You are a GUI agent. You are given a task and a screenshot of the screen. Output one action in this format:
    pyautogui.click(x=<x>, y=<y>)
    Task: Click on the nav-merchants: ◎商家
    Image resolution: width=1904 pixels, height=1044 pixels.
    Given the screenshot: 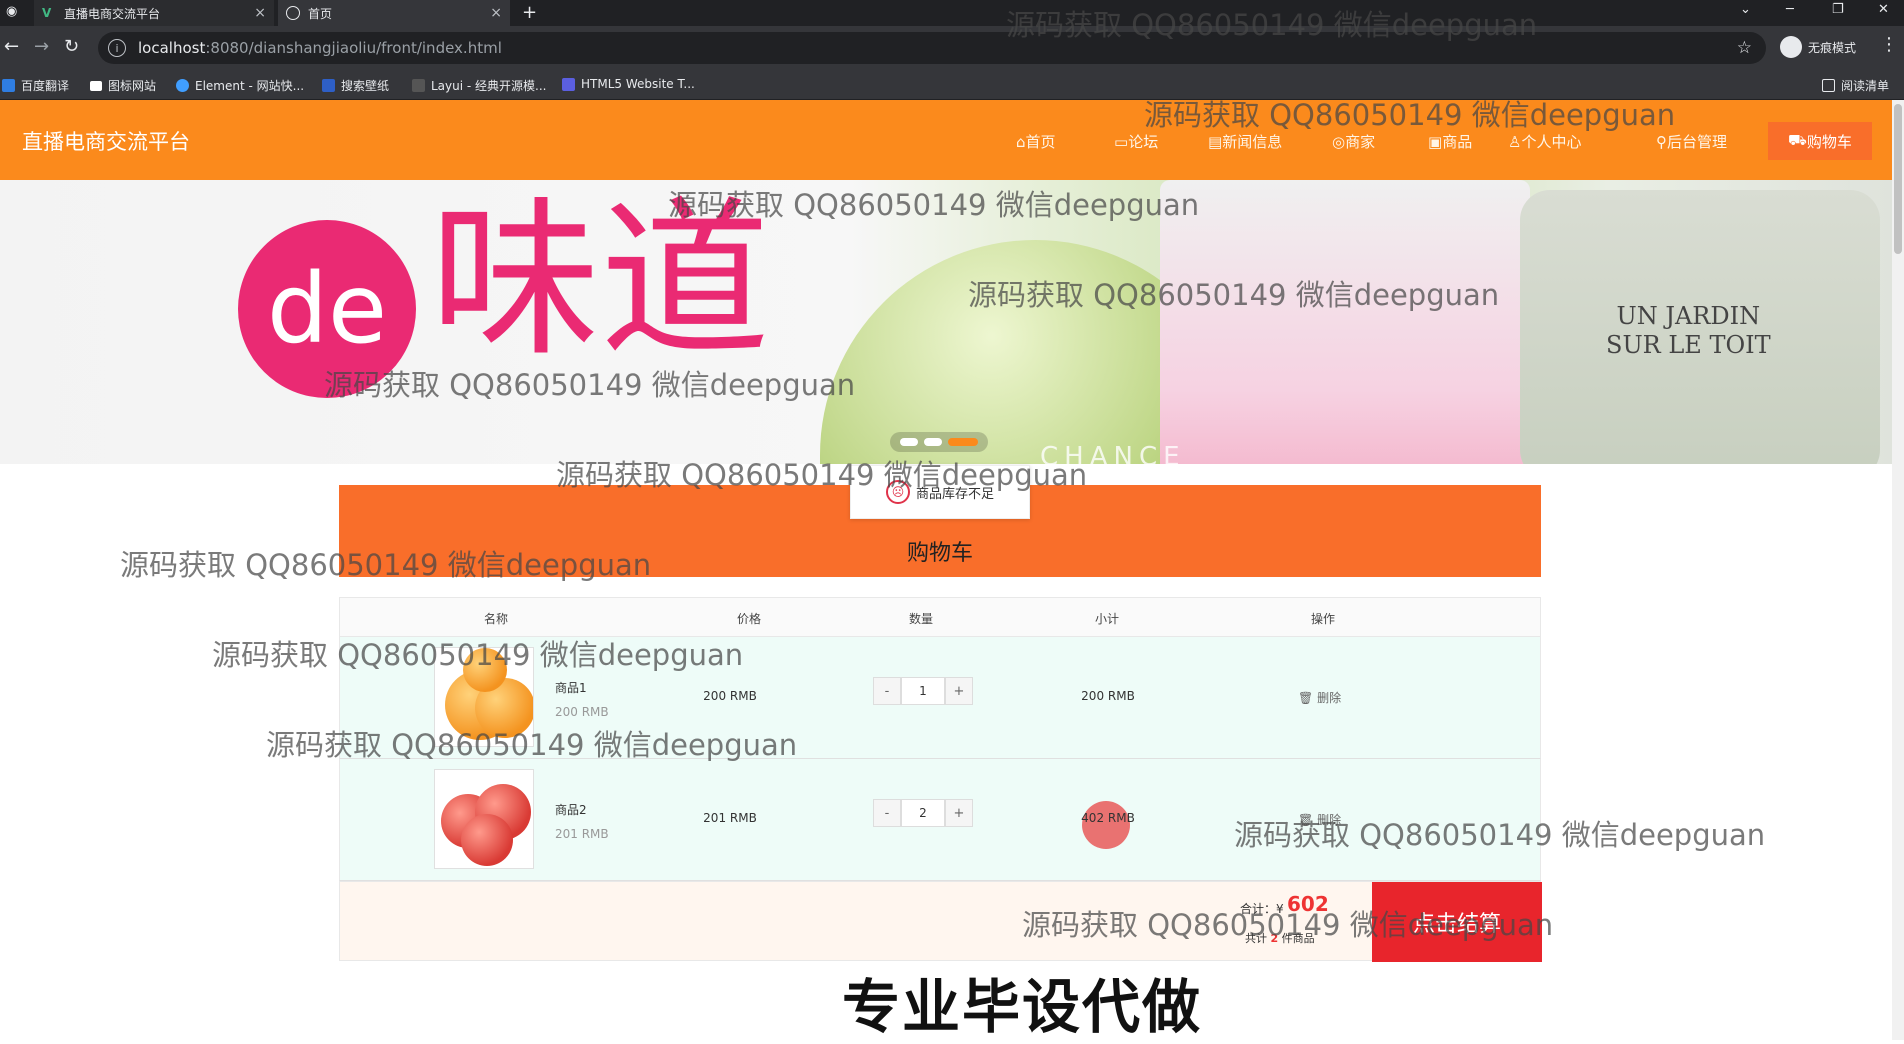 What is the action you would take?
    pyautogui.click(x=1353, y=141)
    